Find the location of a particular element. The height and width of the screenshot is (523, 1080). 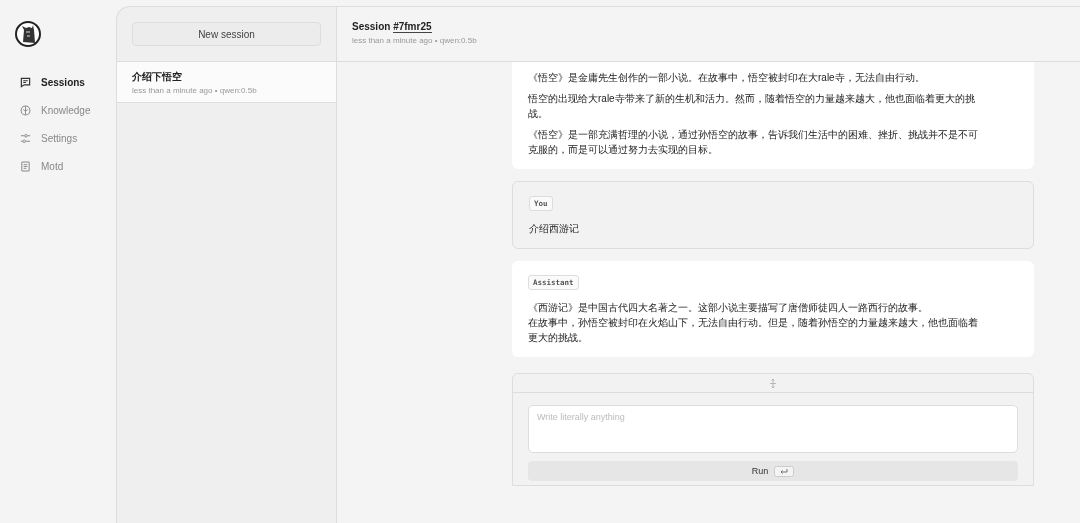

notebook-icon is located at coordinates (25, 166).